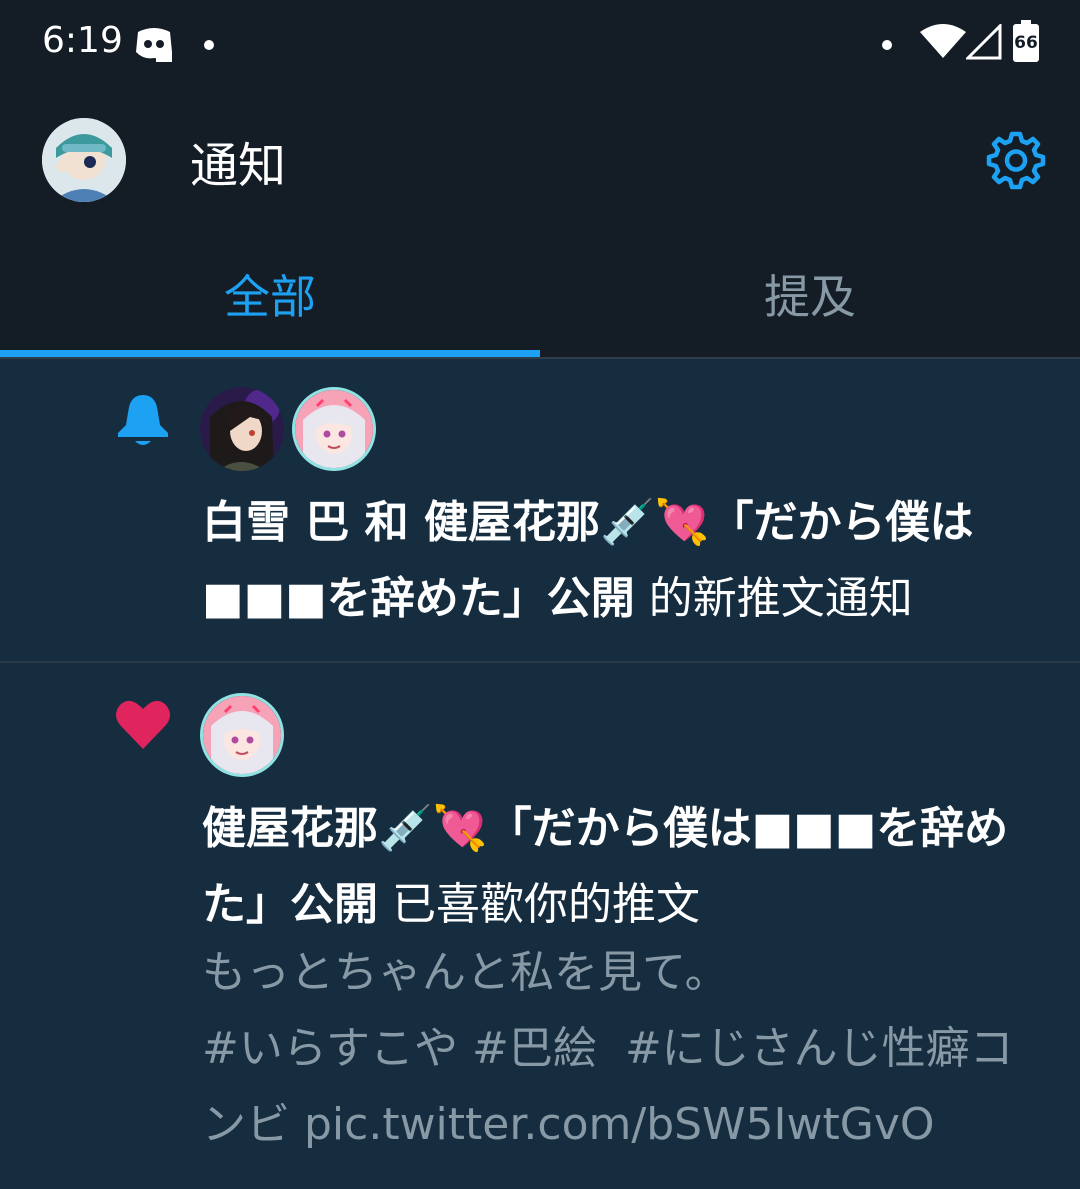  Describe the element at coordinates (154, 45) in the screenshot. I see `discord-icon` at that location.